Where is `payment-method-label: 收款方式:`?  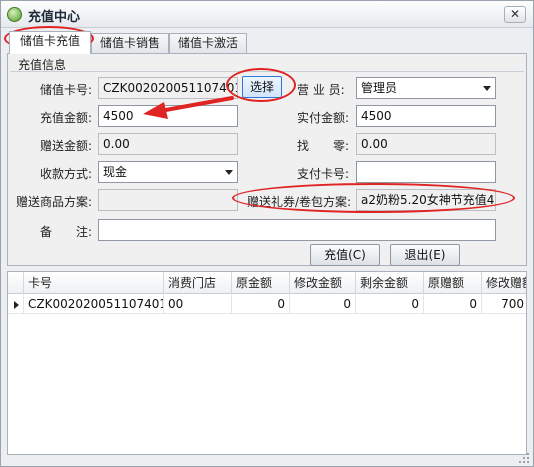
payment-method-label: 收款方式: is located at coordinates (66, 174).